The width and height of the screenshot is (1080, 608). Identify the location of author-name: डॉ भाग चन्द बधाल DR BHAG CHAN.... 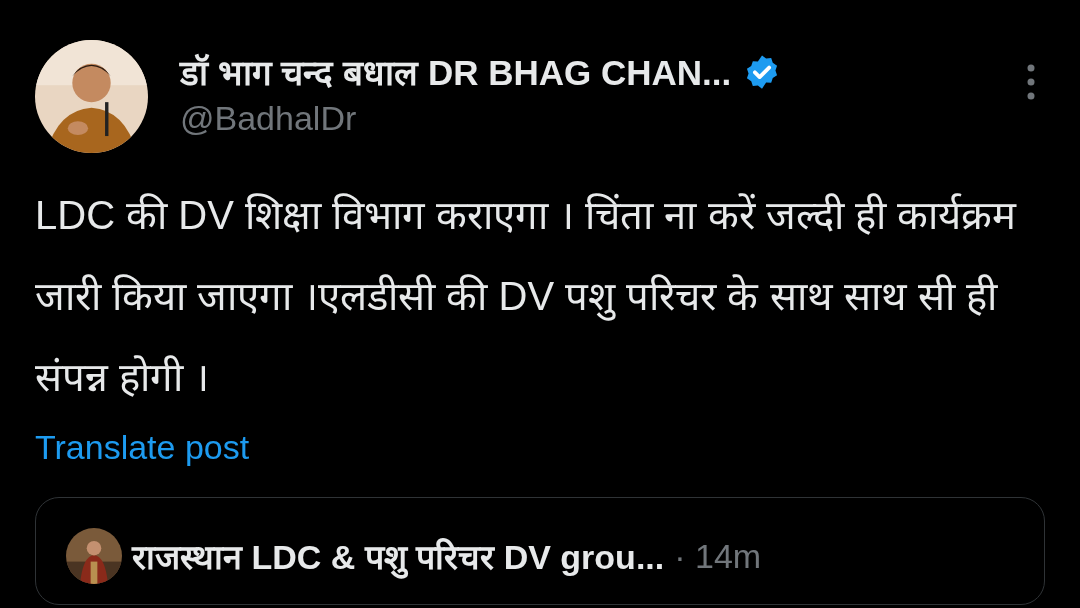
(456, 73).